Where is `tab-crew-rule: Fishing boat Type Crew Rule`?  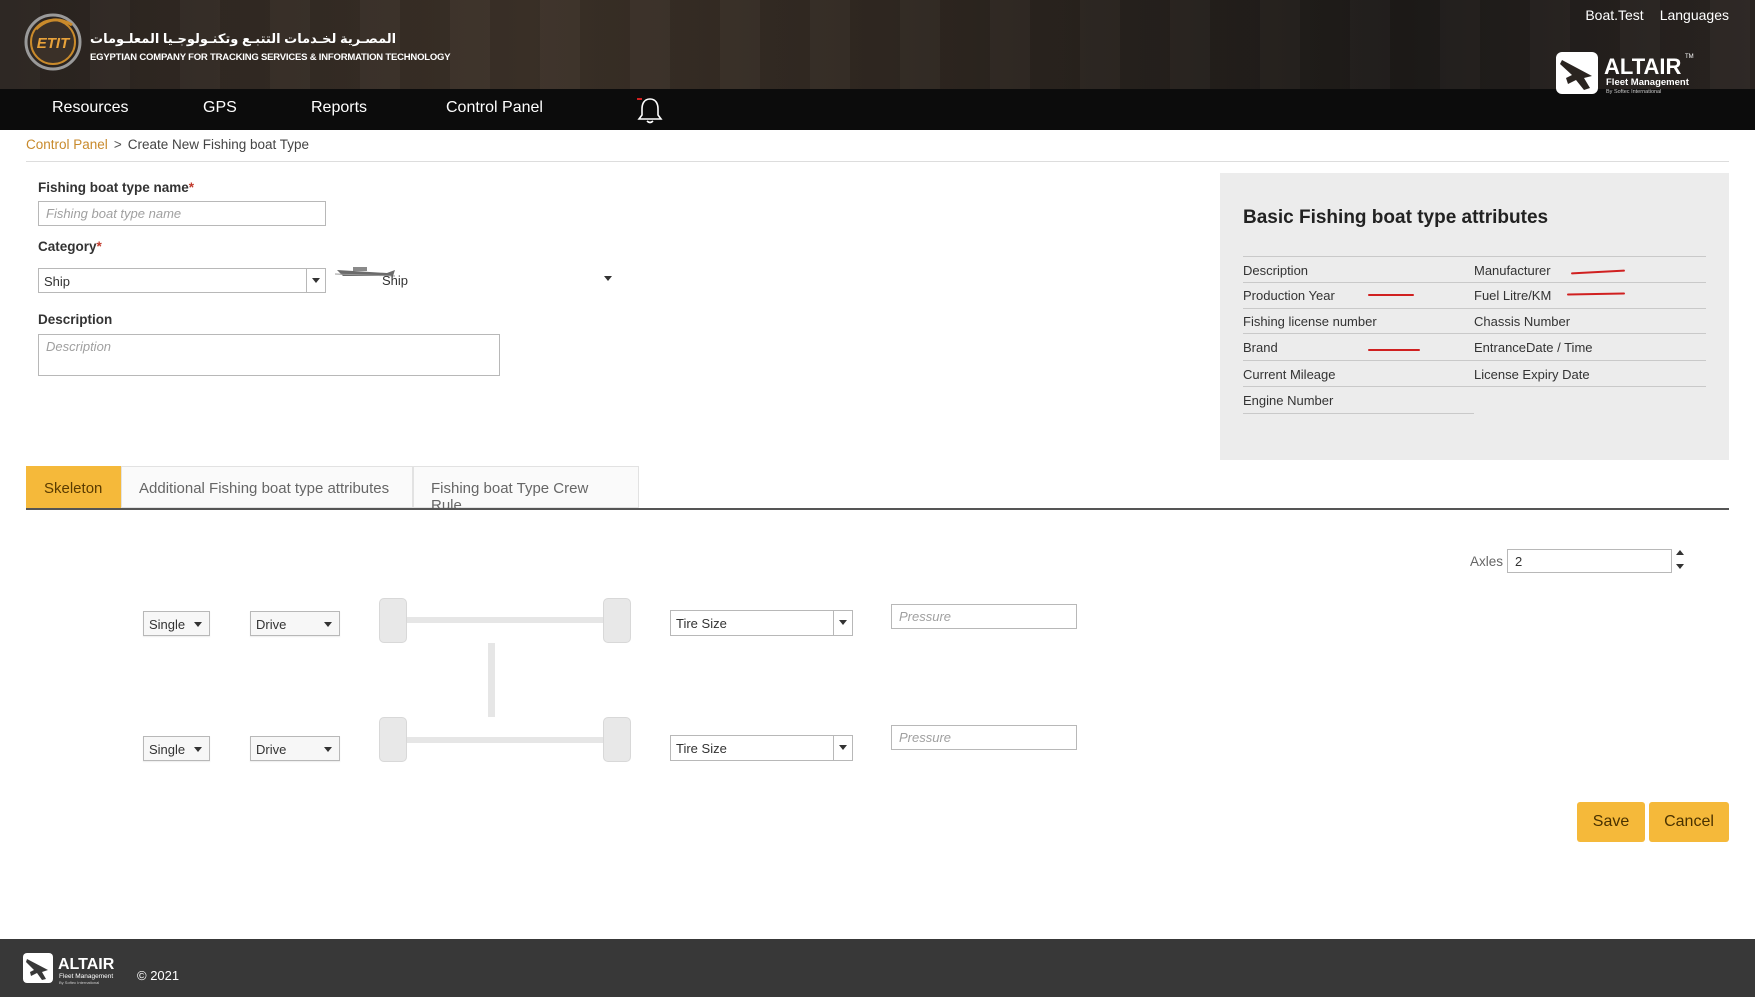
tab-crew-rule: Fishing boat Type Crew Rule is located at coordinates (526, 490).